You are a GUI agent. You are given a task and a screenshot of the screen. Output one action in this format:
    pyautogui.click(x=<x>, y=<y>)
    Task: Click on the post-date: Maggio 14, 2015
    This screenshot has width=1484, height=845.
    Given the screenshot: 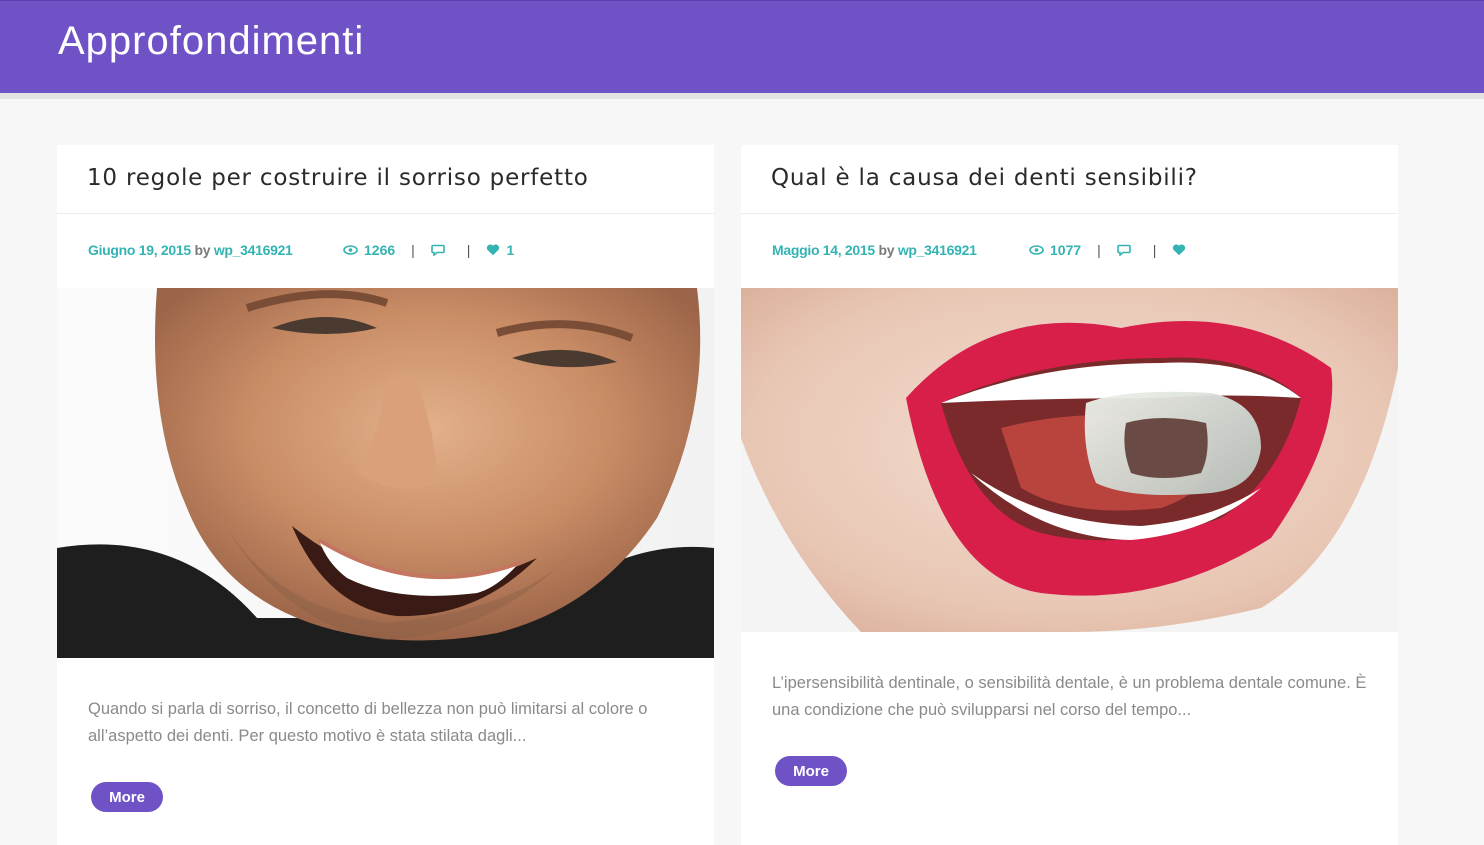 What is the action you would take?
    pyautogui.click(x=823, y=250)
    